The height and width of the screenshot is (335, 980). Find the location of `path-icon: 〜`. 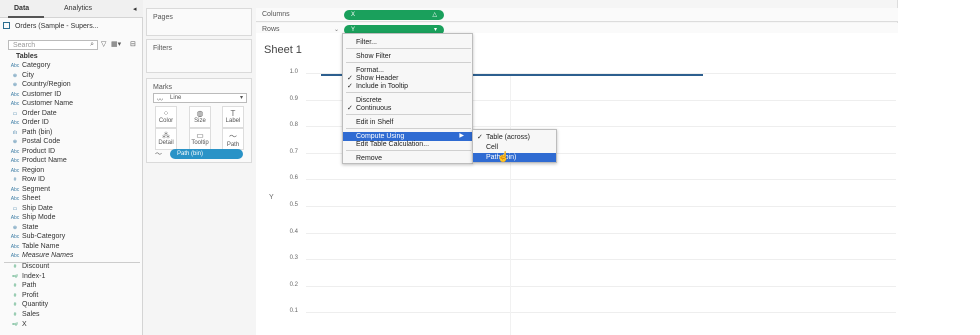

path-icon: 〜 is located at coordinates (233, 136).